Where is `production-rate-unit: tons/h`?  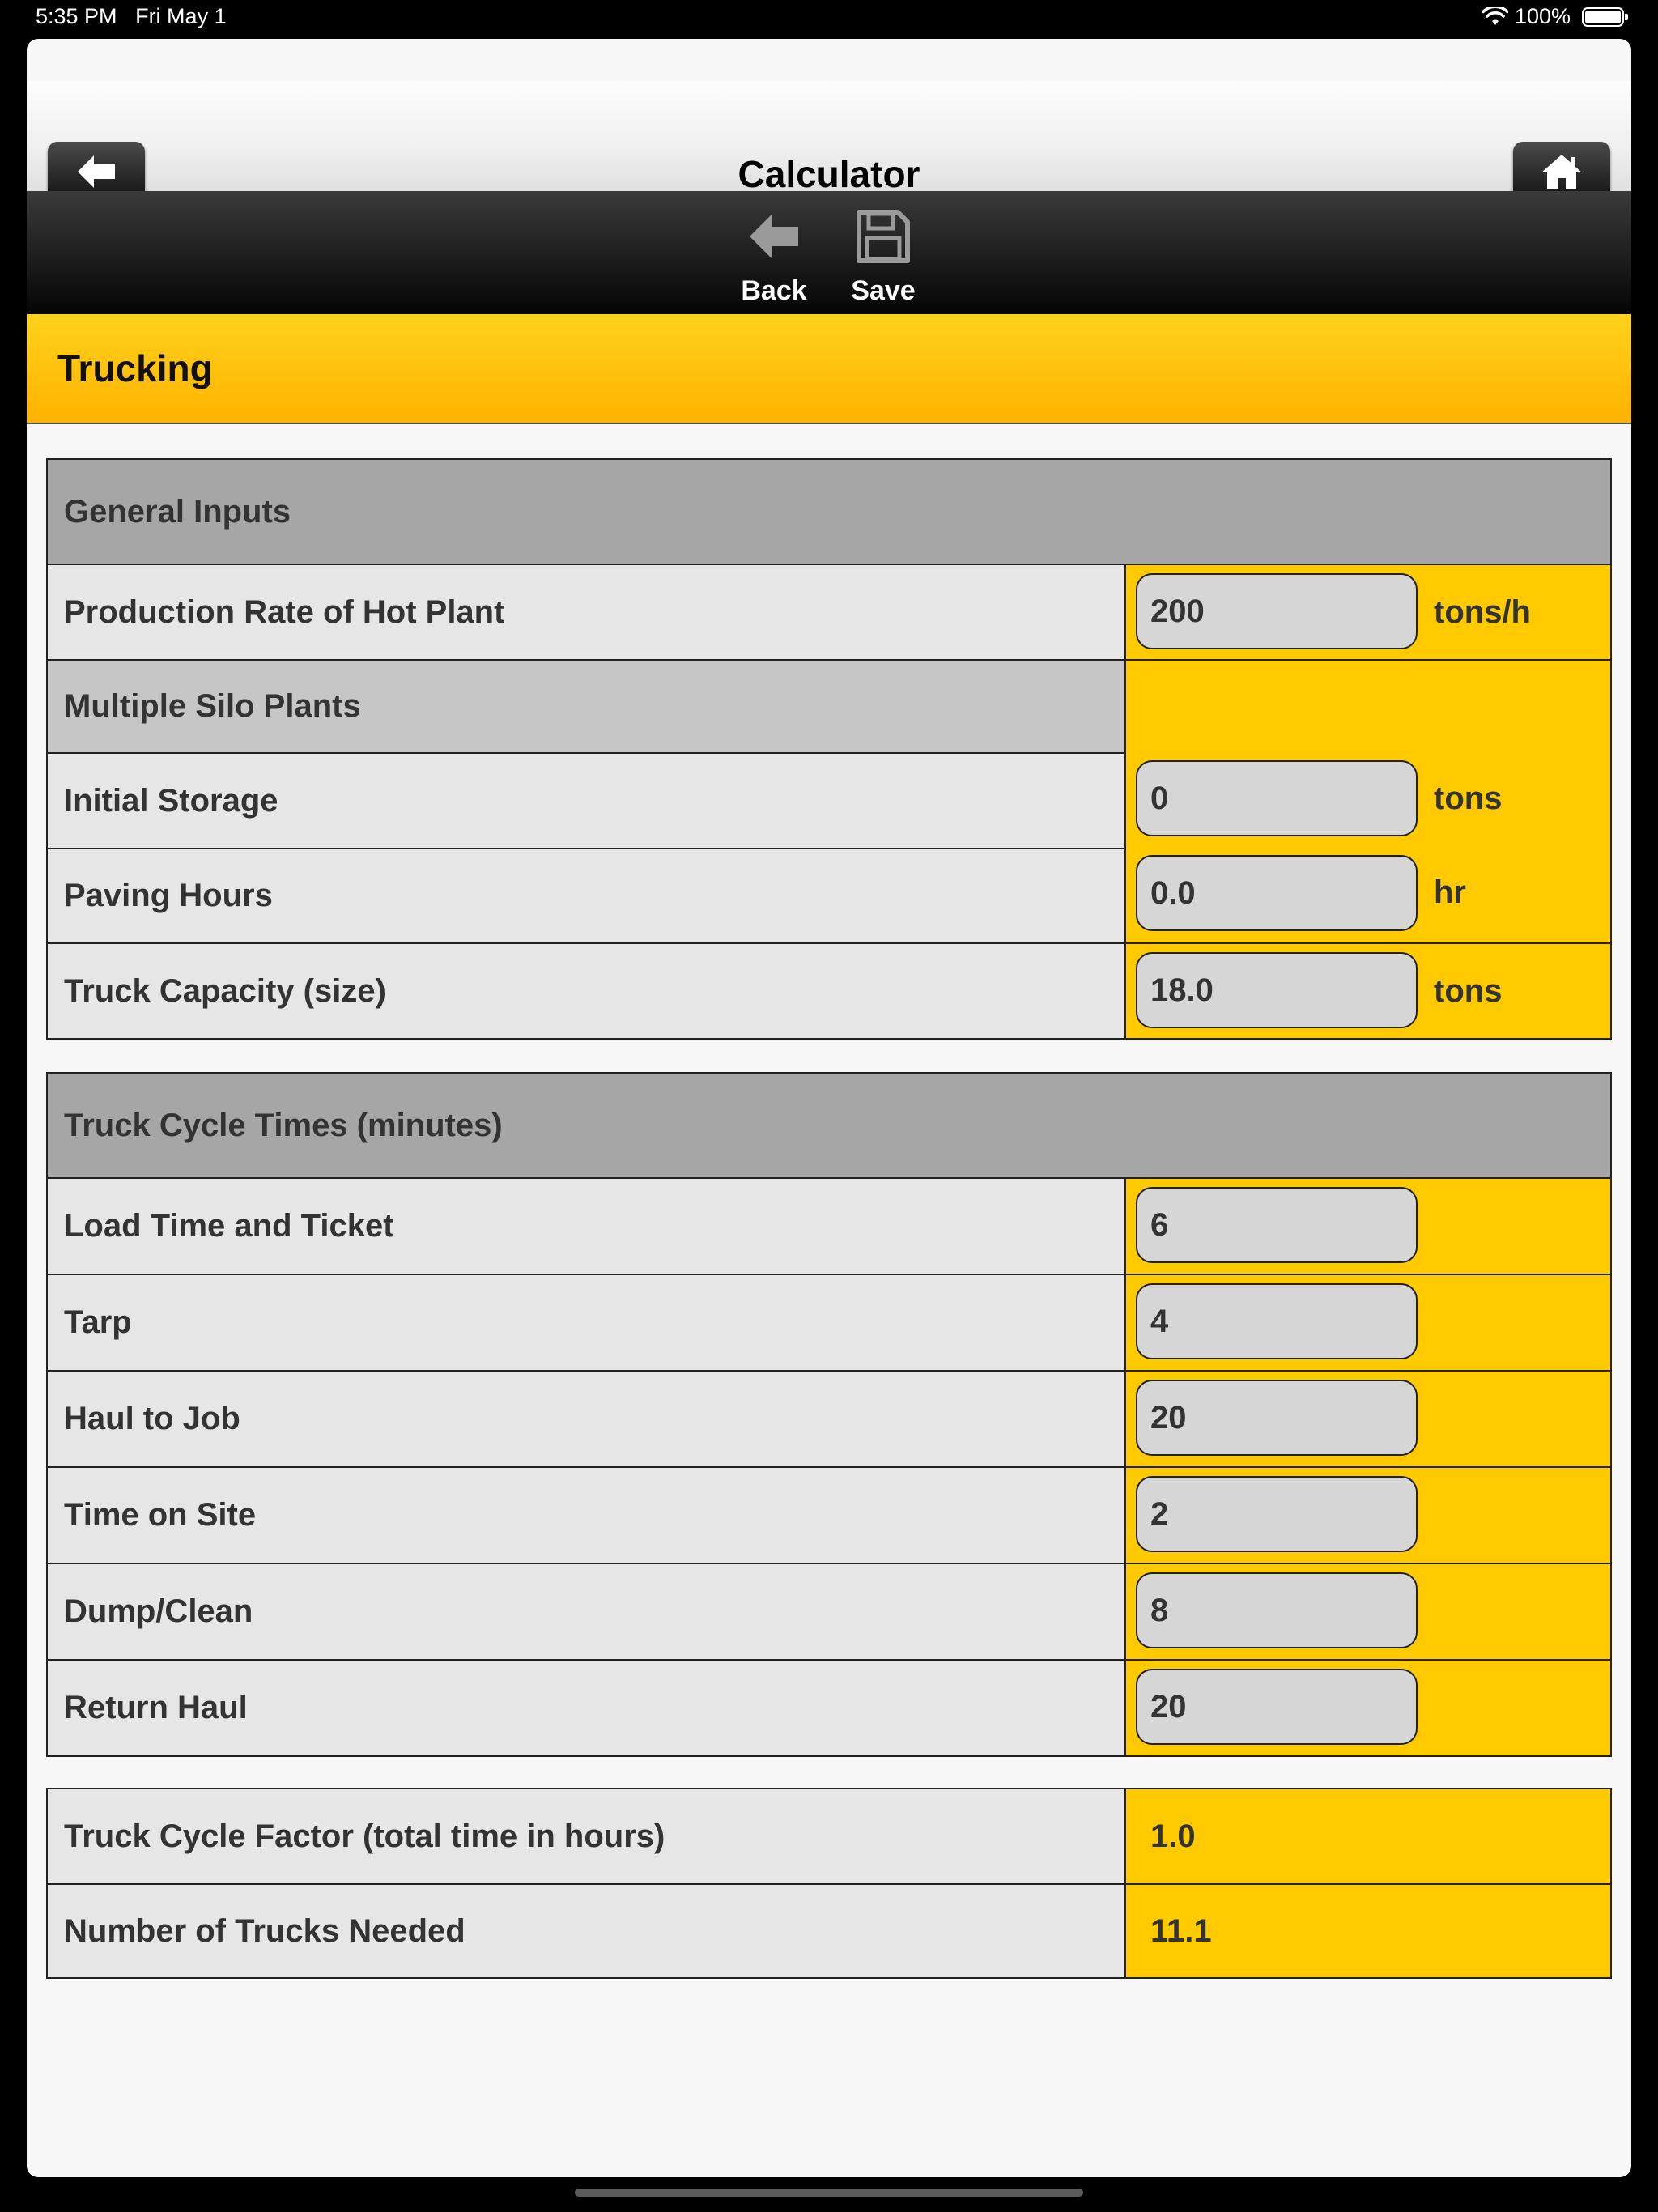 production-rate-unit: tons/h is located at coordinates (1482, 611).